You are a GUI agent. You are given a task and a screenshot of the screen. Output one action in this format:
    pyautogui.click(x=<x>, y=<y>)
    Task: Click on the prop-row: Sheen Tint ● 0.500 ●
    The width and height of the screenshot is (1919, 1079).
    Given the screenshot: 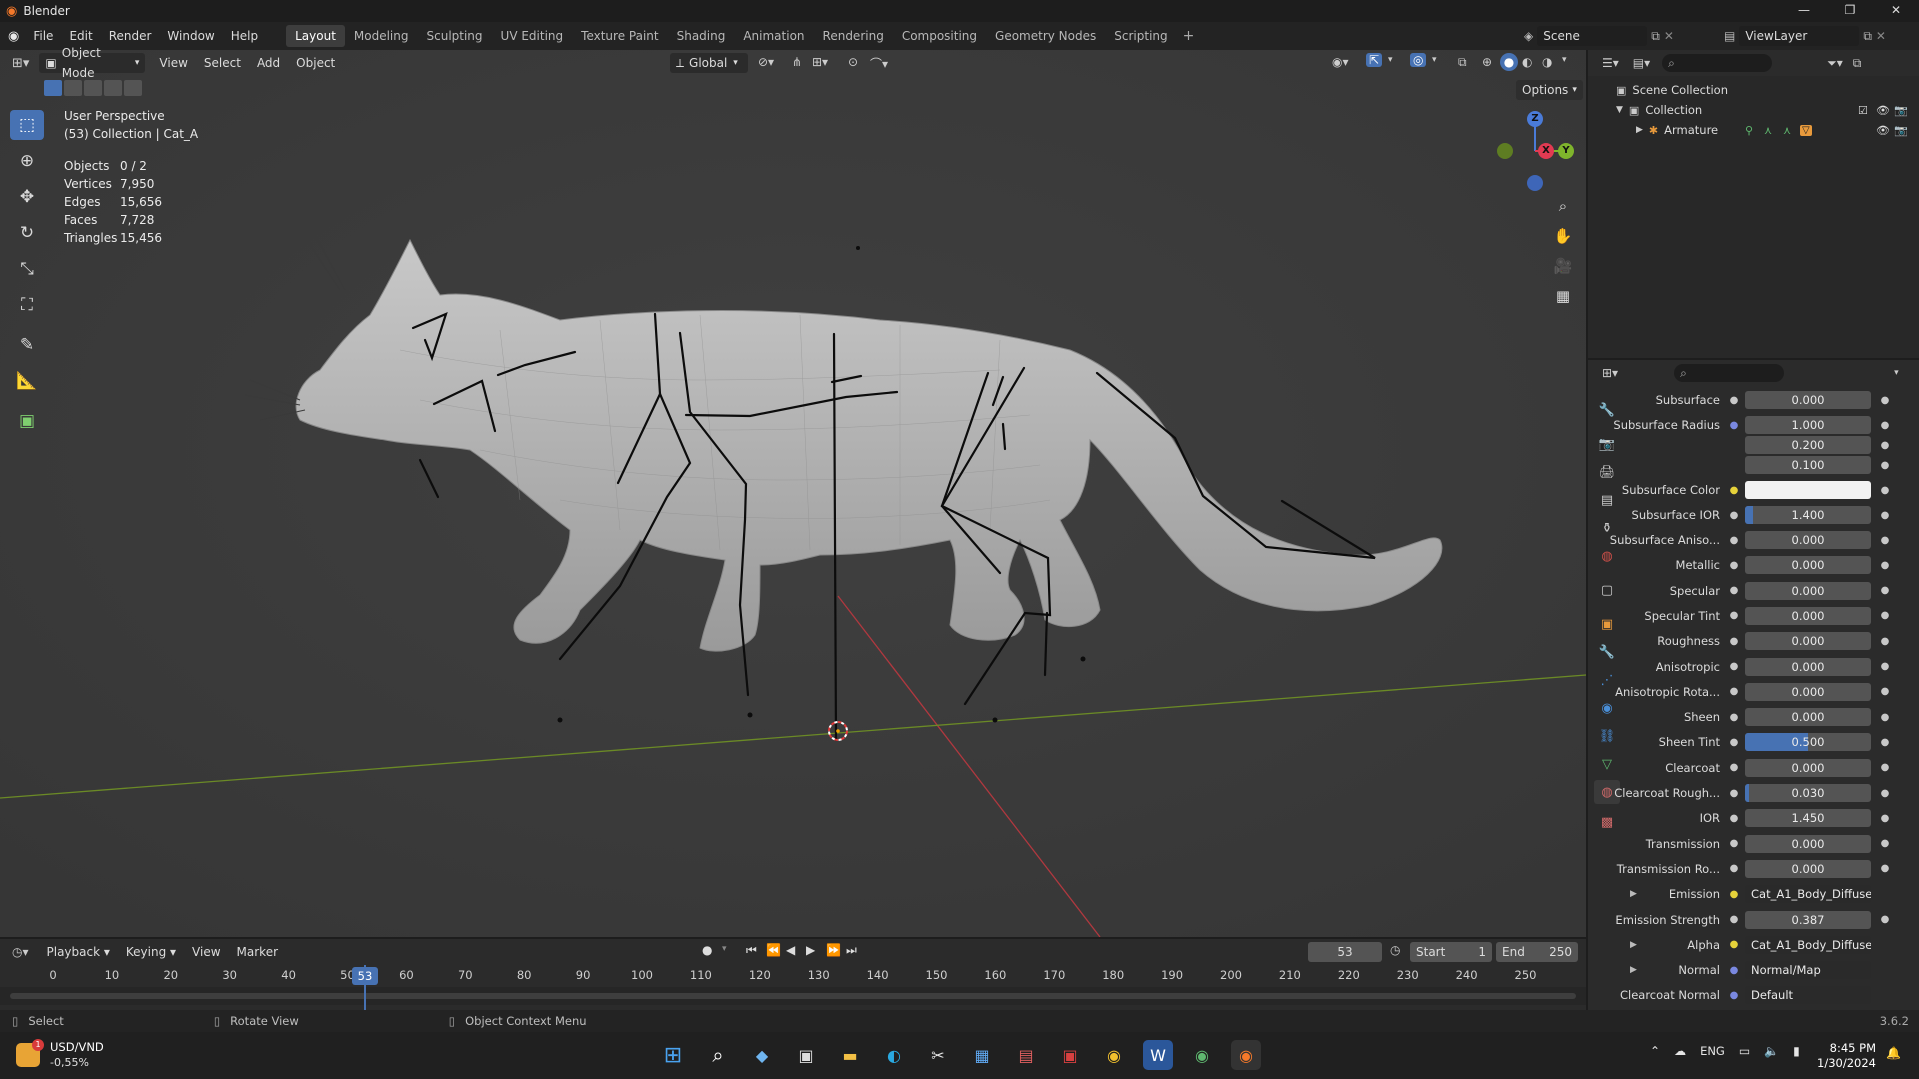 What is the action you would take?
    pyautogui.click(x=1753, y=742)
    